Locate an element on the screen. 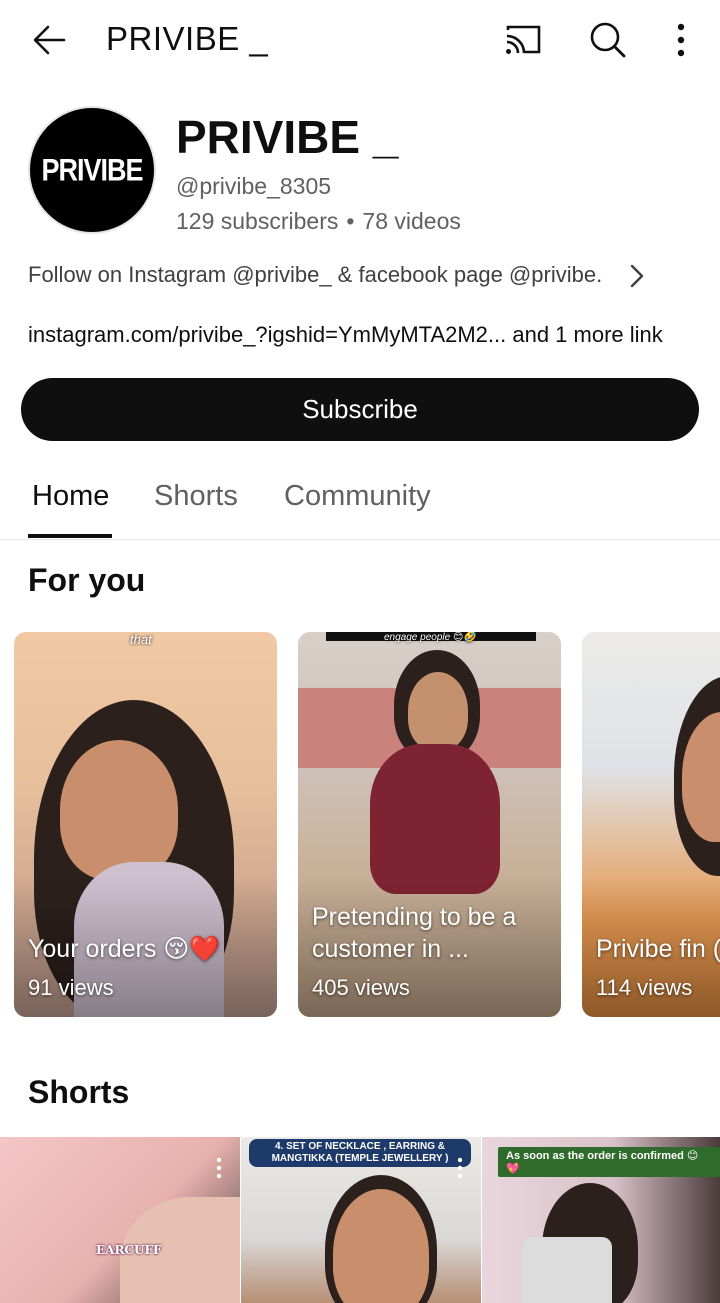  tab-community: Community is located at coordinates (357, 496).